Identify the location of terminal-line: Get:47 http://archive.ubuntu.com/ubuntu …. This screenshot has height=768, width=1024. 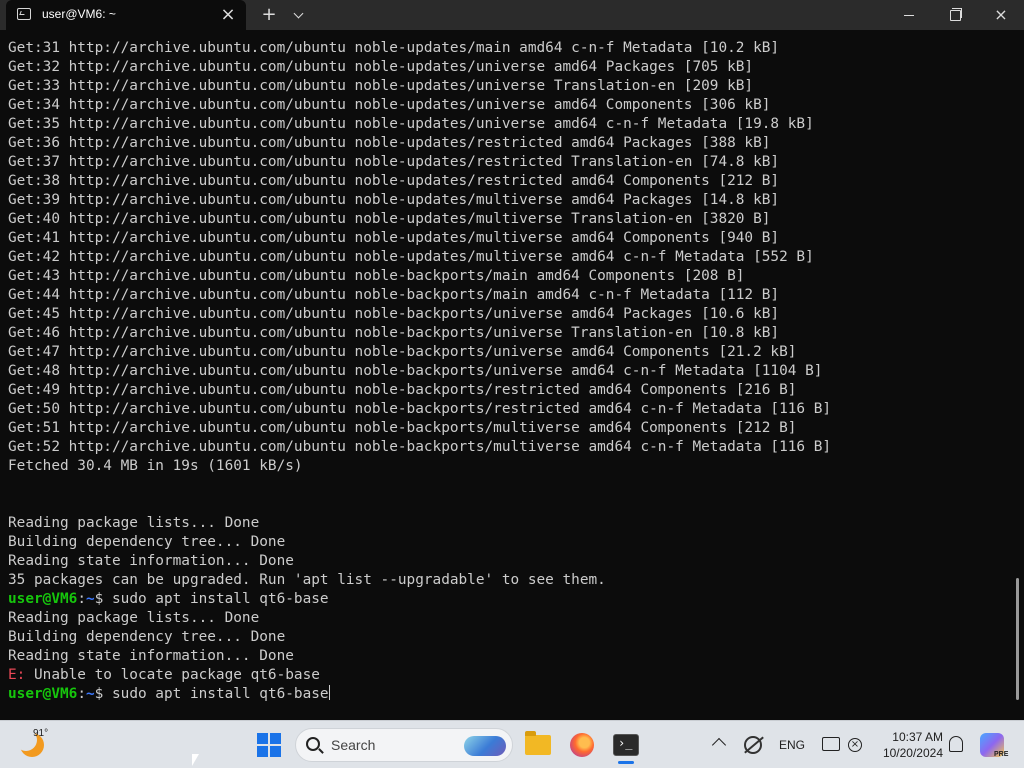
(402, 352).